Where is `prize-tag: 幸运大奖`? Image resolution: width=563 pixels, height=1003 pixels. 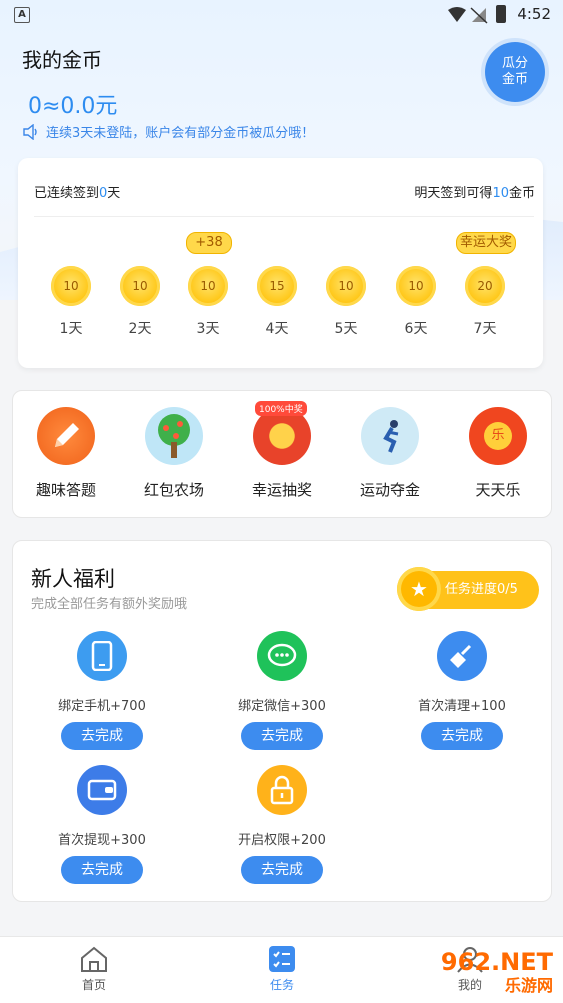
prize-tag: 幸运大奖 is located at coordinates (486, 243).